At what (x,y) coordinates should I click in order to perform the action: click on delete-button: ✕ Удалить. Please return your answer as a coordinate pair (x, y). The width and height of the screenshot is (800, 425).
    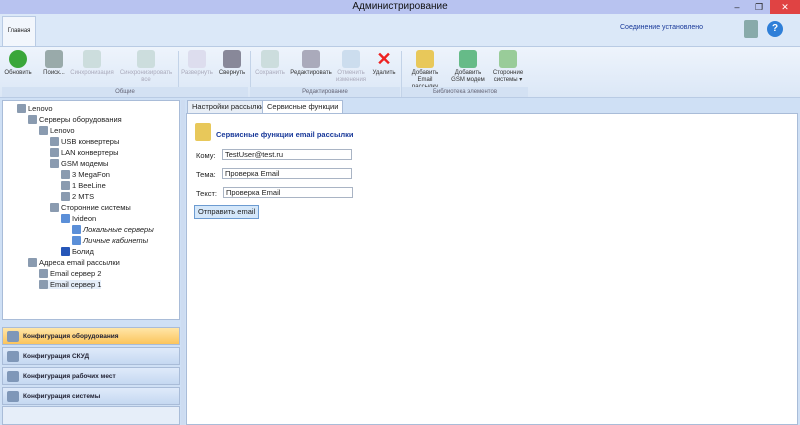
    Looking at the image, I should click on (384, 63).